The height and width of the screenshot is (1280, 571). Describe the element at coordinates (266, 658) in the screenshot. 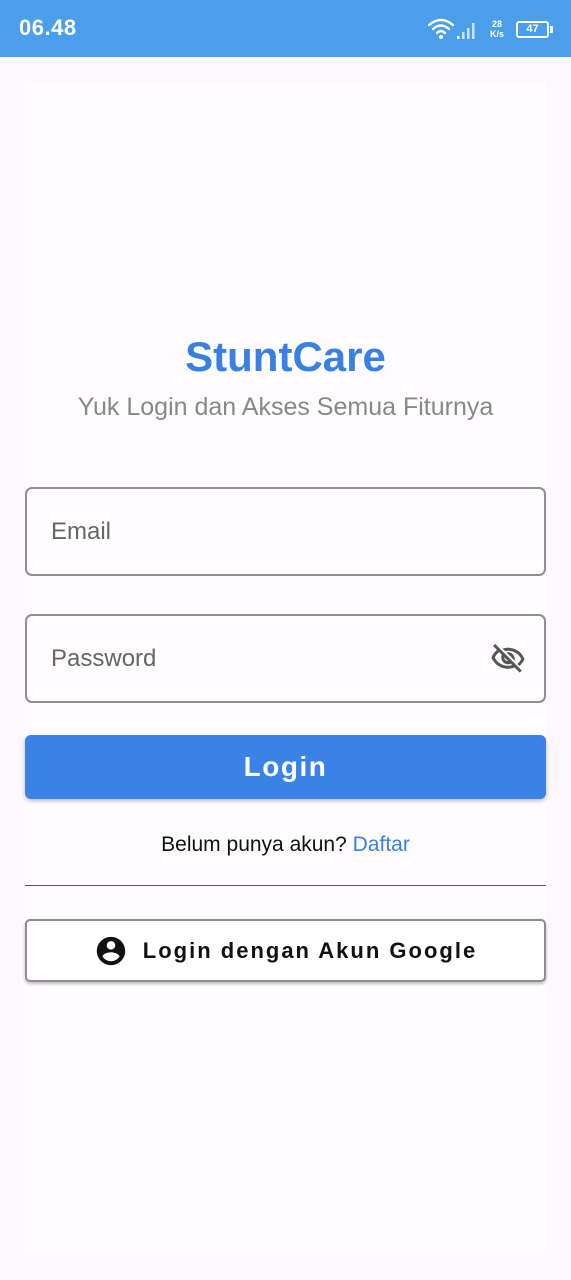

I see `password-field` at that location.